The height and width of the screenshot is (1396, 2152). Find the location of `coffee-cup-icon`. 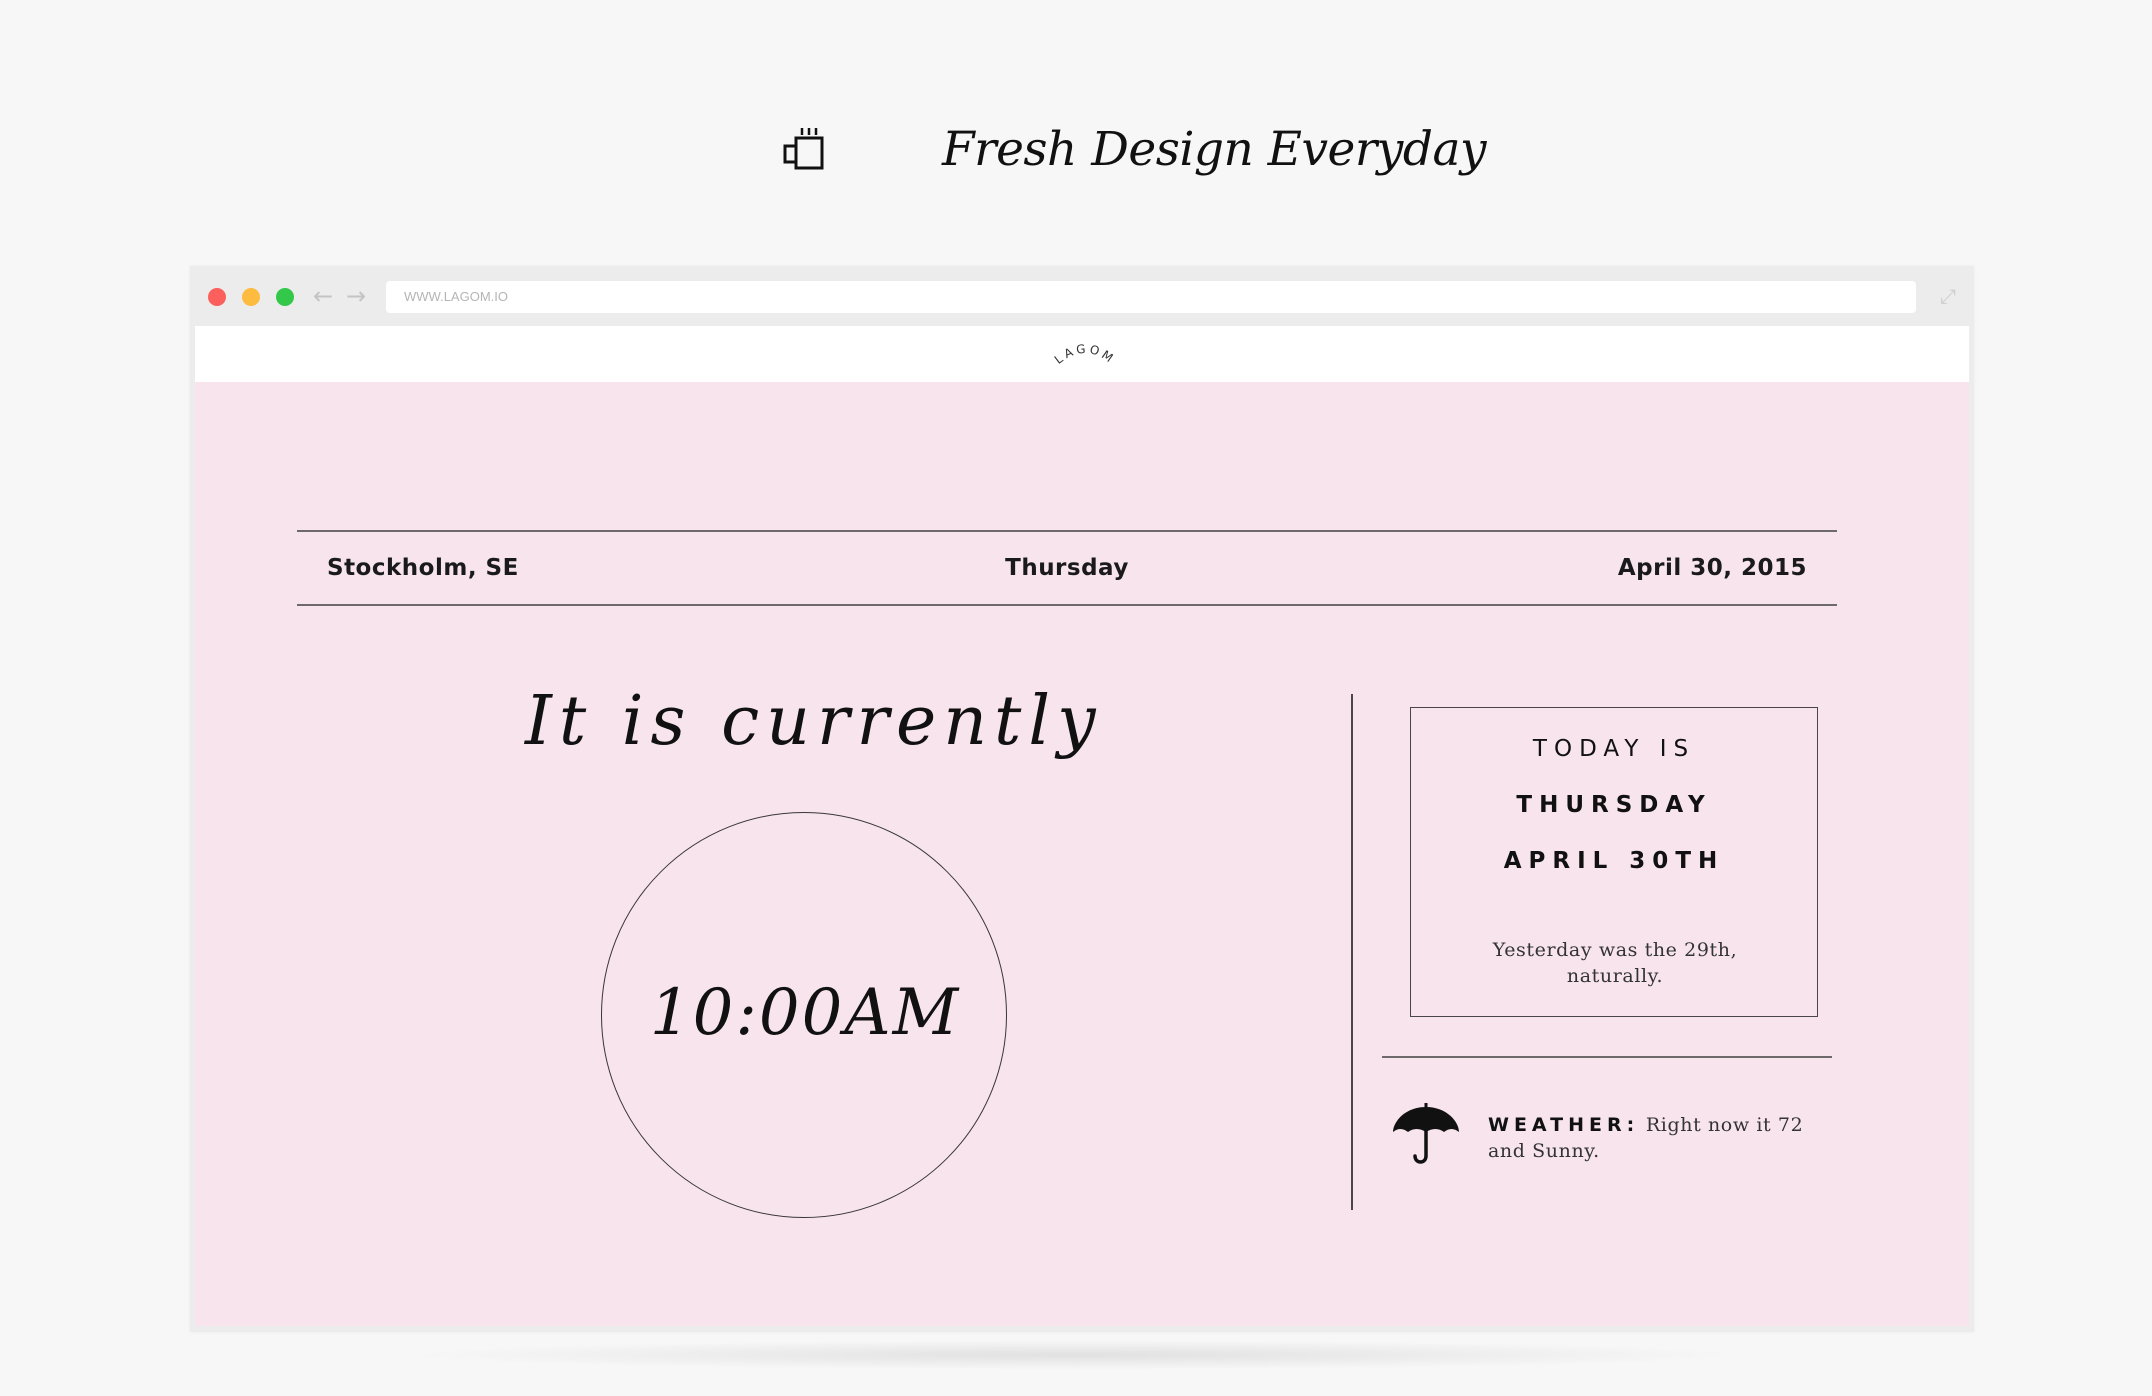

coffee-cup-icon is located at coordinates (803, 149).